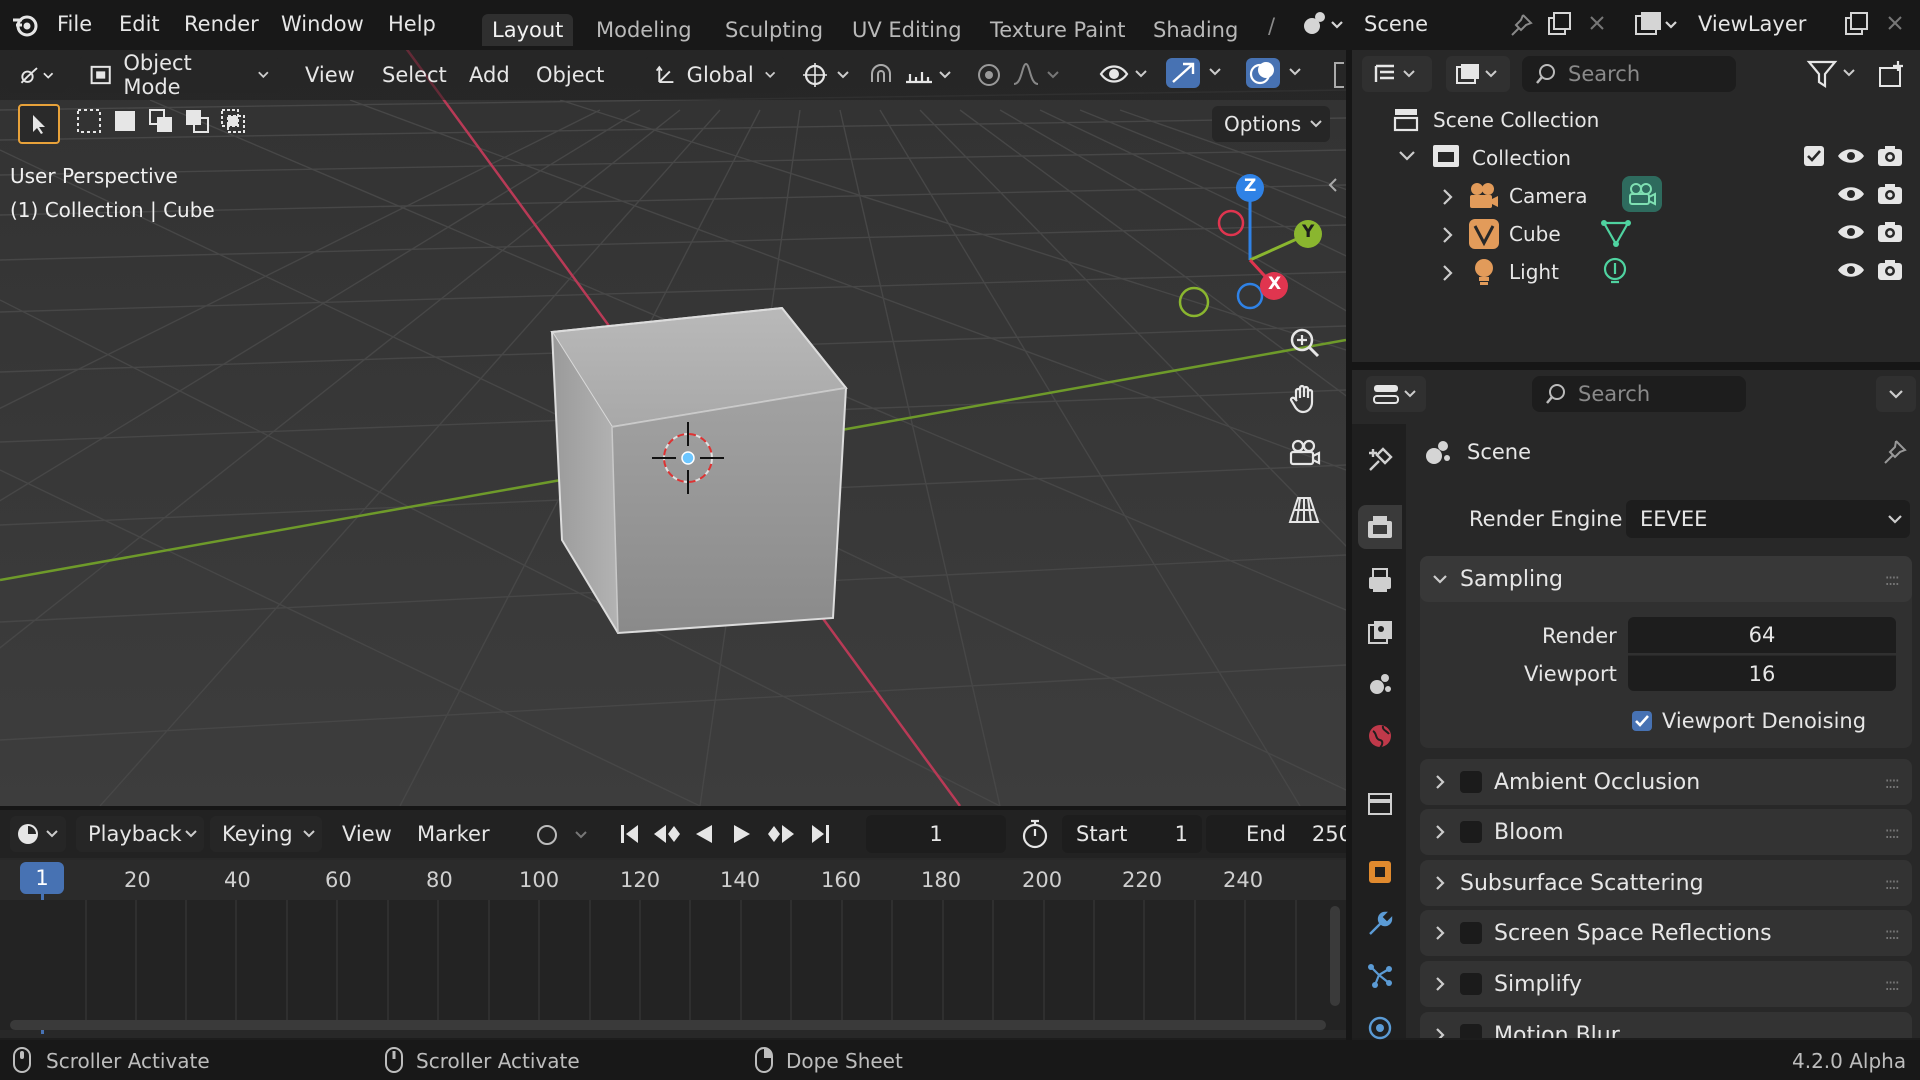  What do you see at coordinates (1276, 73) in the screenshot?
I see `overlays-toggle-icon` at bounding box center [1276, 73].